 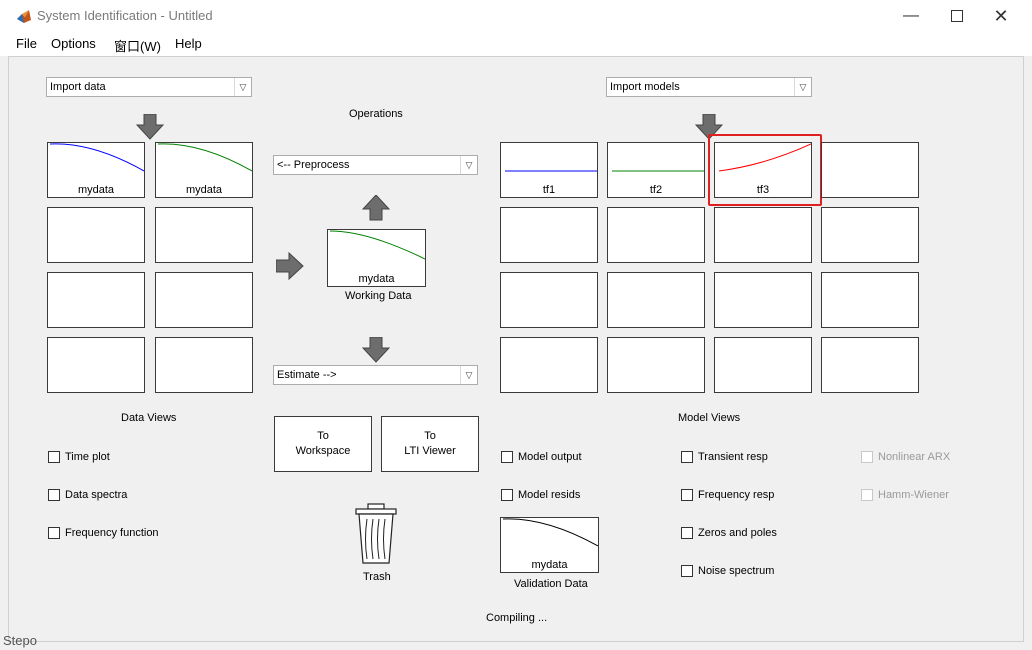 What do you see at coordinates (87, 457) in the screenshot?
I see `time-plot-label: Time plot` at bounding box center [87, 457].